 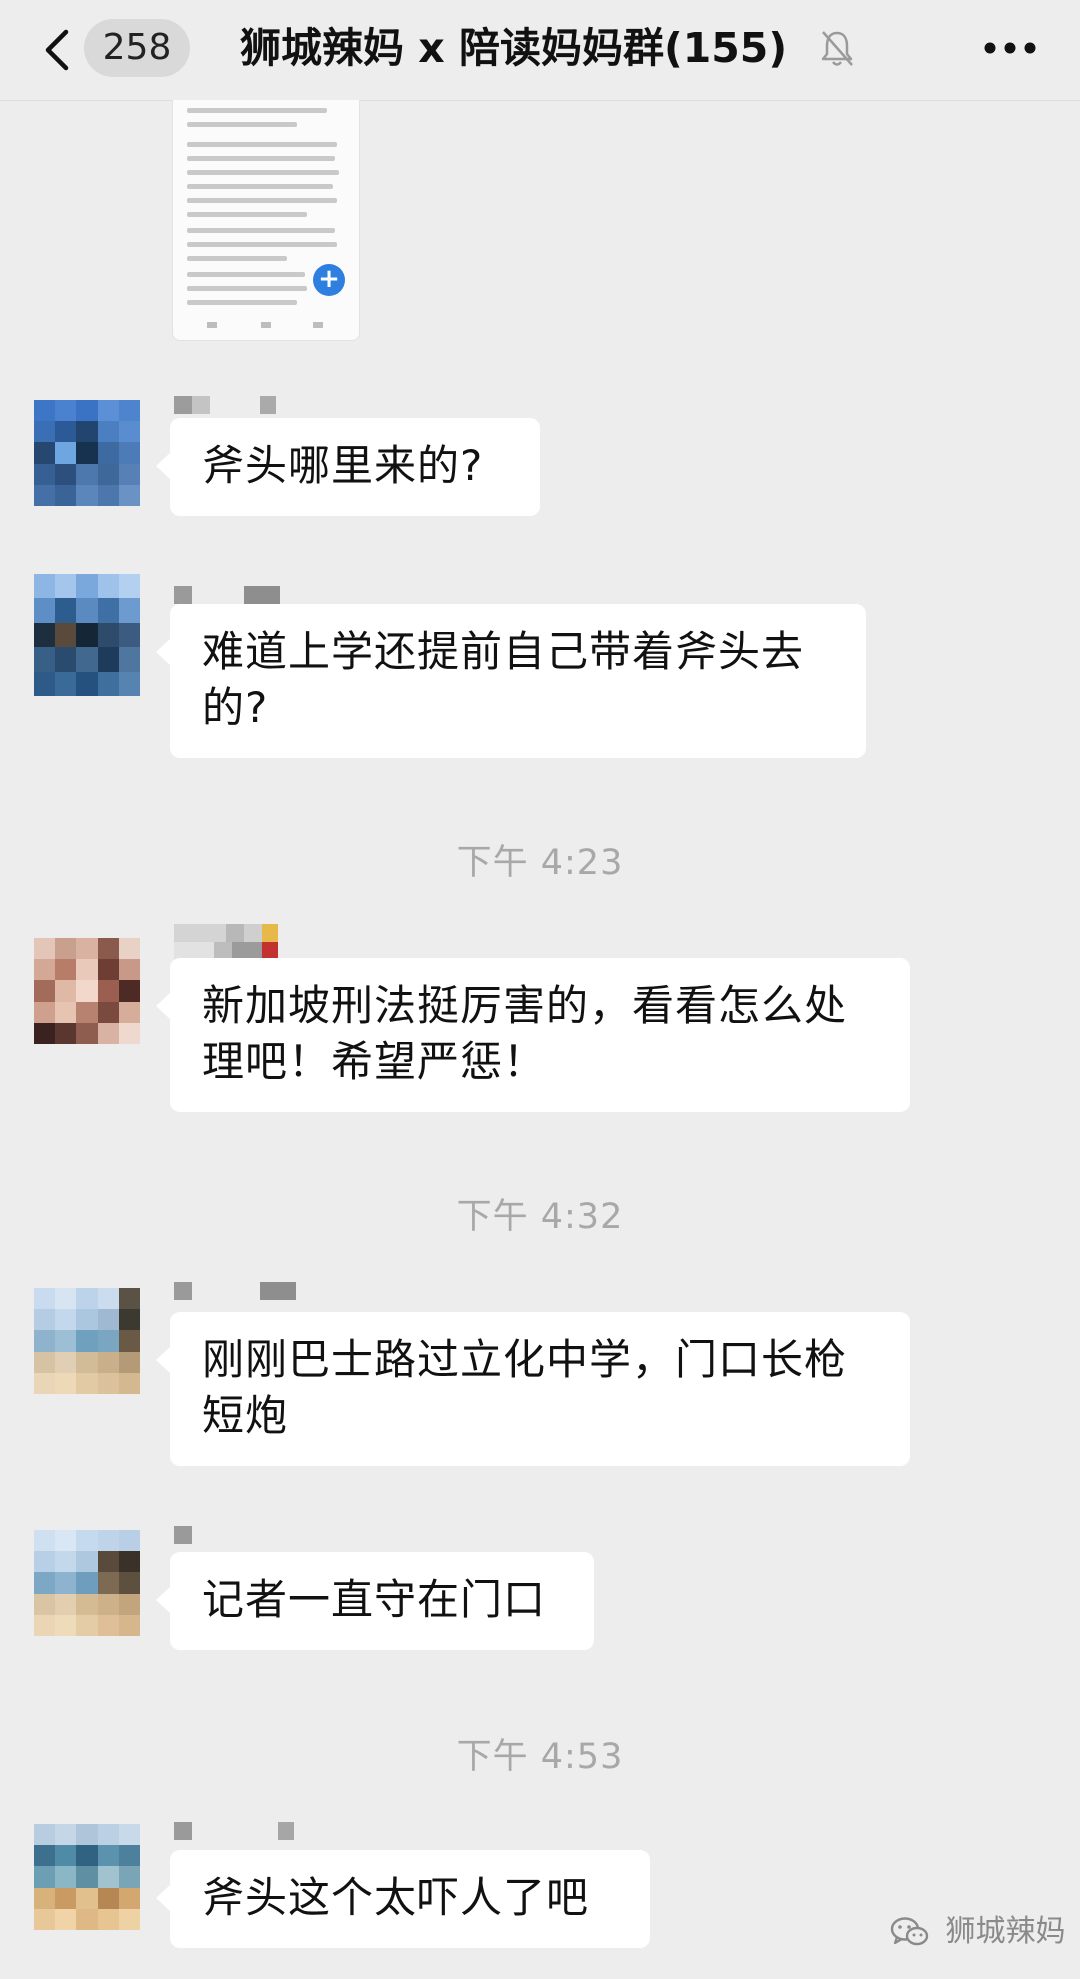 What do you see at coordinates (909, 1930) in the screenshot?
I see `wechat-icon` at bounding box center [909, 1930].